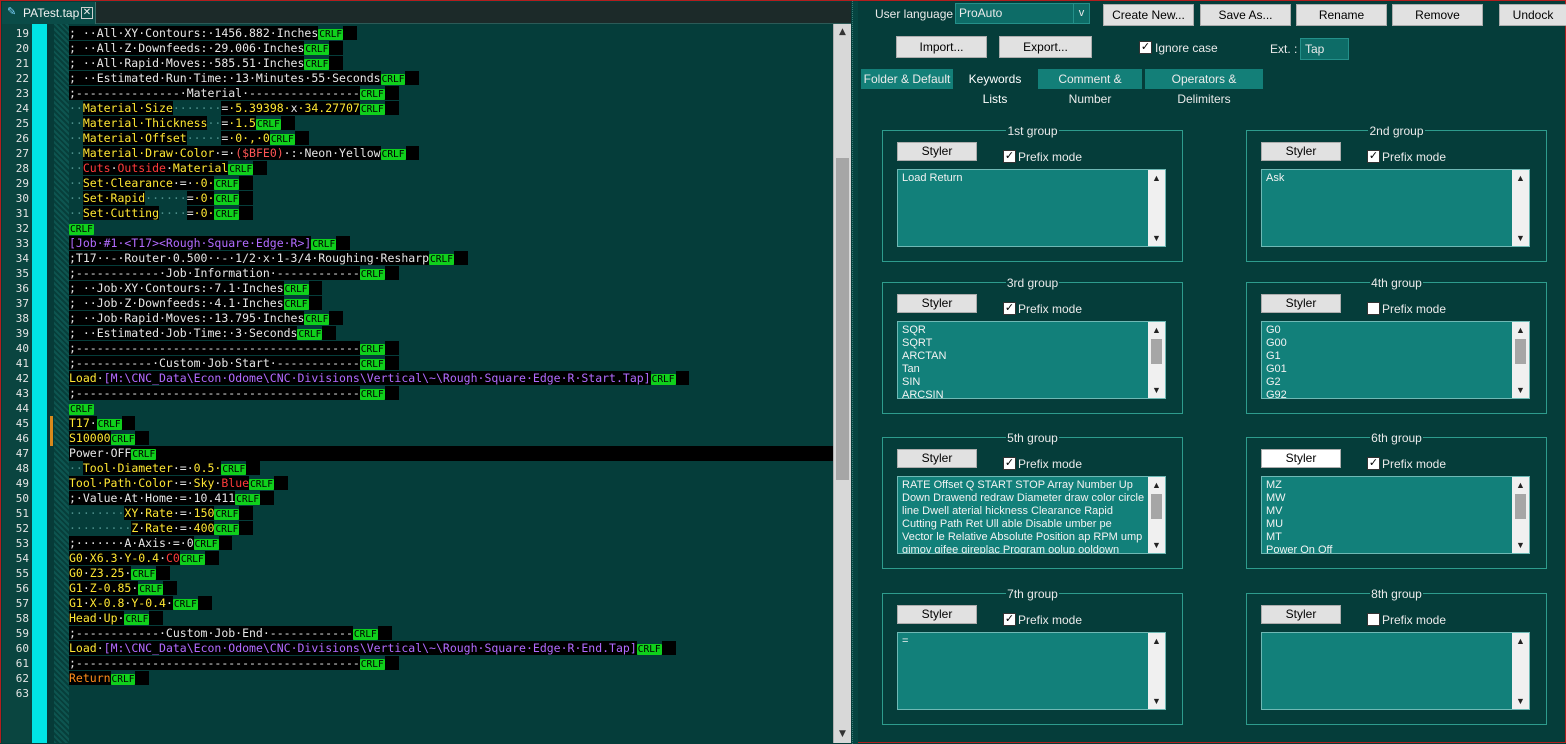  What do you see at coordinates (144, 558) in the screenshot?
I see `code-line: G0·X6.3·Y-0.4·C0CRLF` at bounding box center [144, 558].